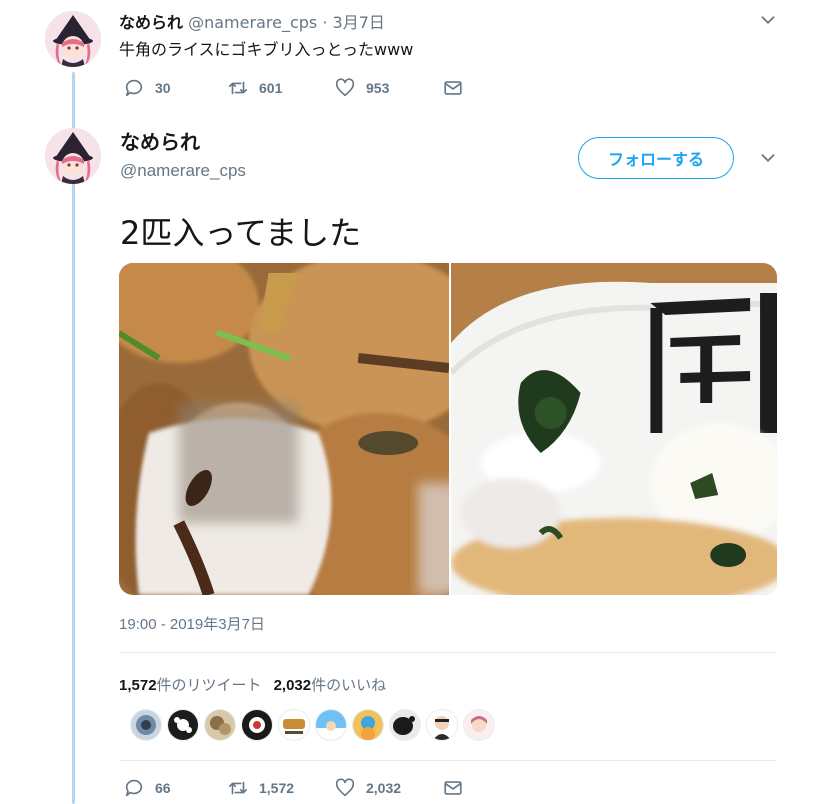 This screenshot has width=826, height=804. Describe the element at coordinates (271, 88) in the screenshot. I see `retweet-count: 601` at that location.